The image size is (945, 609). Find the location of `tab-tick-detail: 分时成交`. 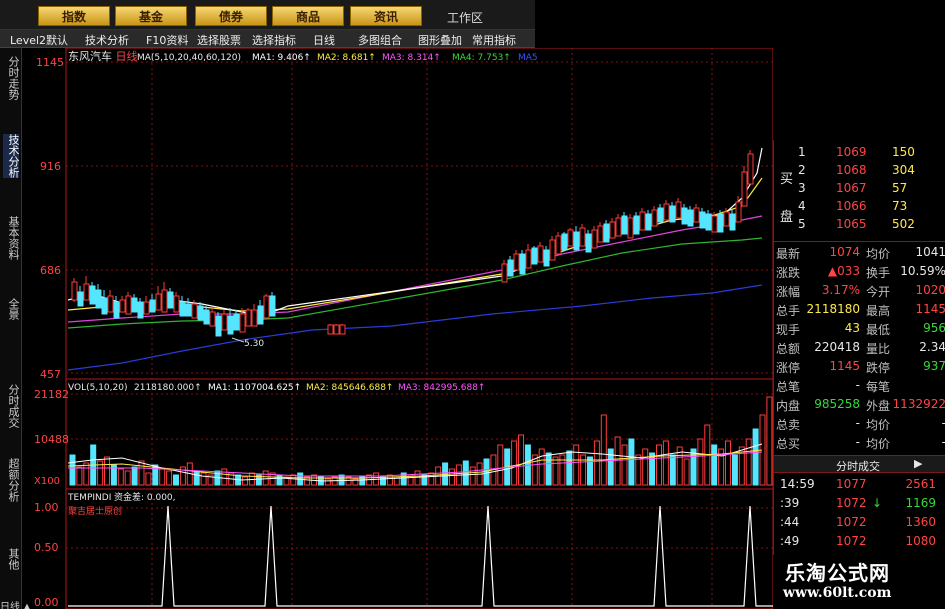

tab-tick-detail: 分时成交 is located at coordinates (11, 406).